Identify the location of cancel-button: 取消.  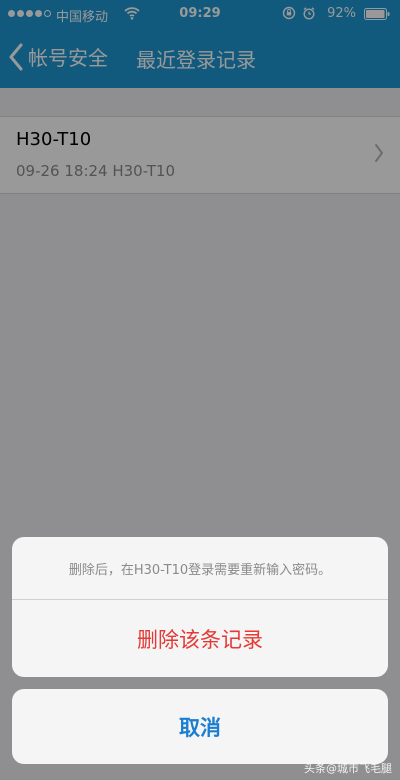
(200, 726).